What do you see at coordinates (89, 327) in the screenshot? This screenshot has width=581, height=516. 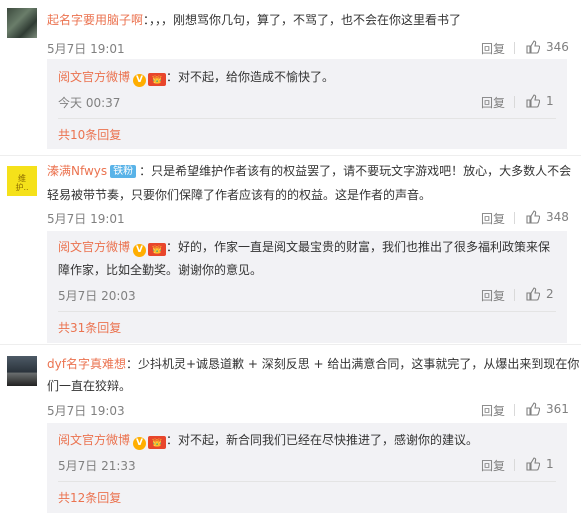 I see `more-replies-link: 共31条回复` at bounding box center [89, 327].